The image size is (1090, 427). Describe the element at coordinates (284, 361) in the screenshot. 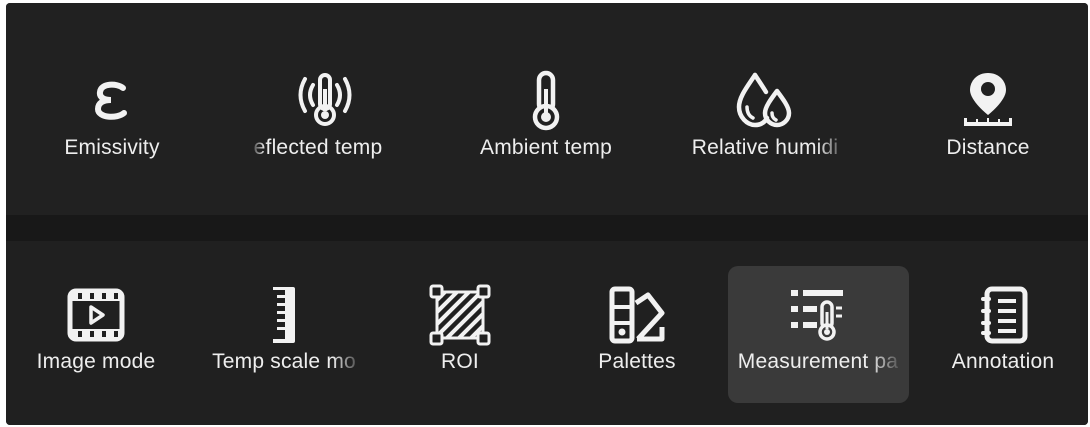

I see `temp-scale-mode-label: Temp scale mo` at that location.